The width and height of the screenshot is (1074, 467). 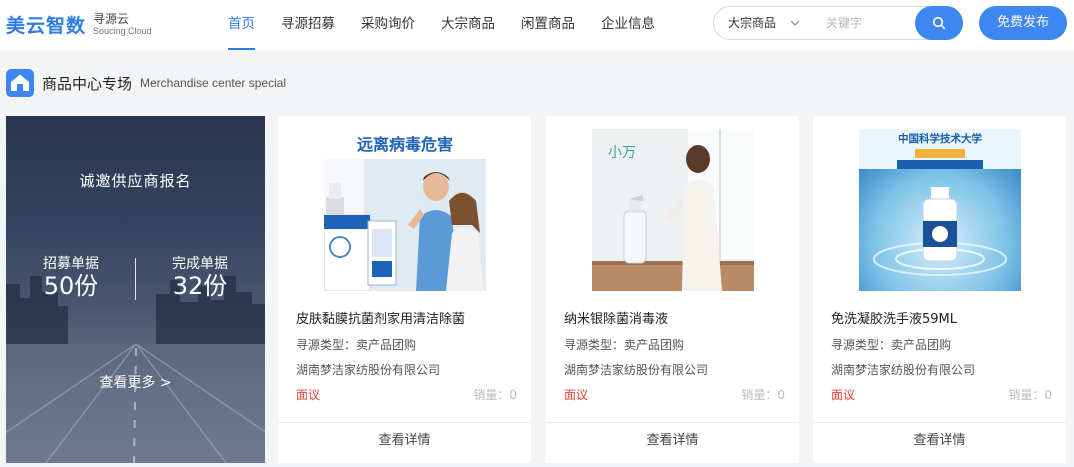 I want to click on nav-item-home: 首页, so click(x=241, y=25).